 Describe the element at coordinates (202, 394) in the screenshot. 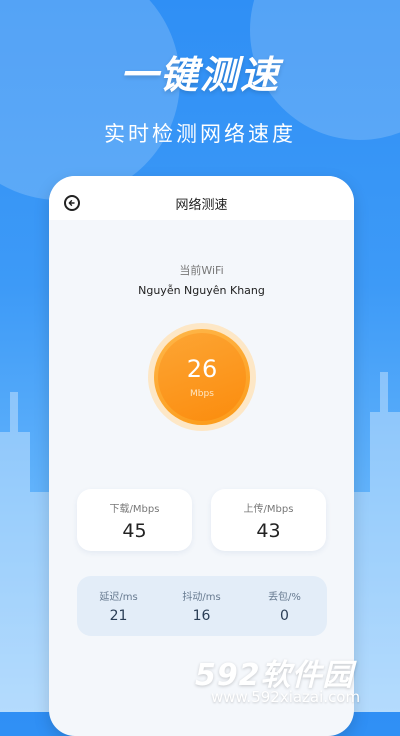

I see `speed-unit: Mbps` at that location.